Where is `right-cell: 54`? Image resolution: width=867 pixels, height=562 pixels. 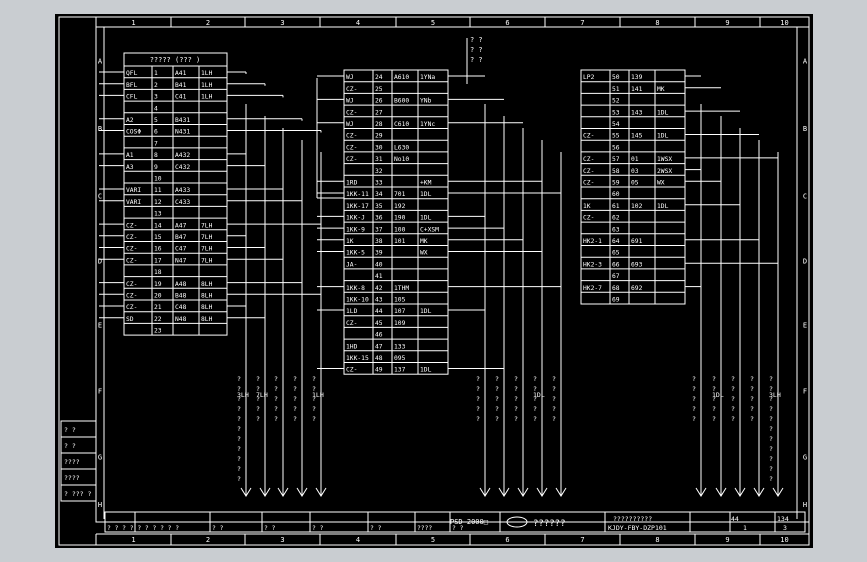 right-cell: 54 is located at coordinates (616, 124).